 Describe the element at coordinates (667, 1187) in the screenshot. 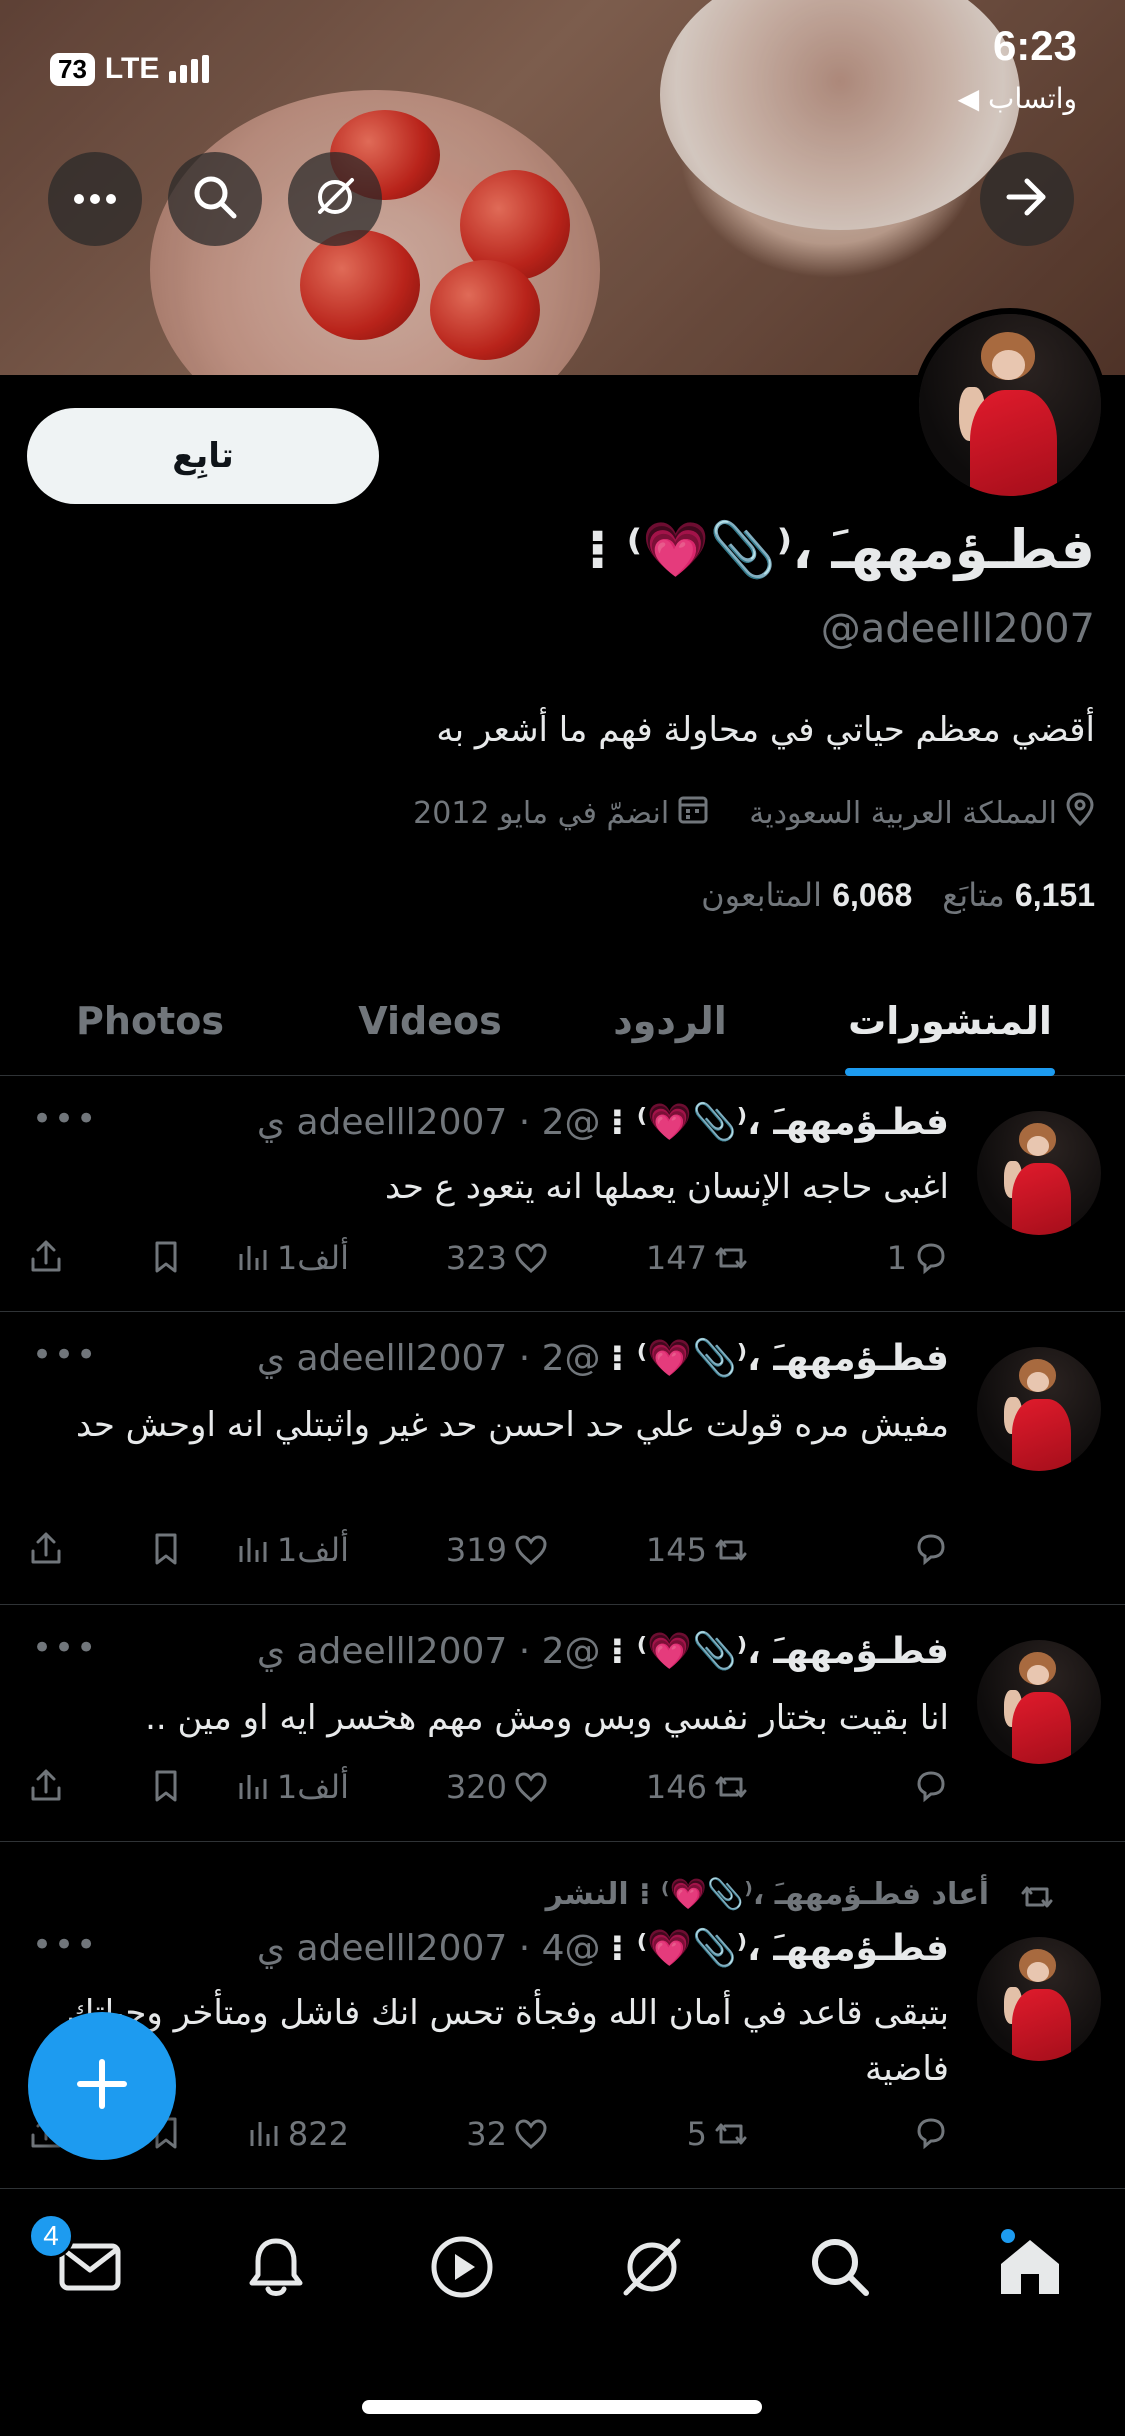

I see `tweet-text: اغبى حاجه الإنسان يعملها انه يتعود ع حد` at that location.